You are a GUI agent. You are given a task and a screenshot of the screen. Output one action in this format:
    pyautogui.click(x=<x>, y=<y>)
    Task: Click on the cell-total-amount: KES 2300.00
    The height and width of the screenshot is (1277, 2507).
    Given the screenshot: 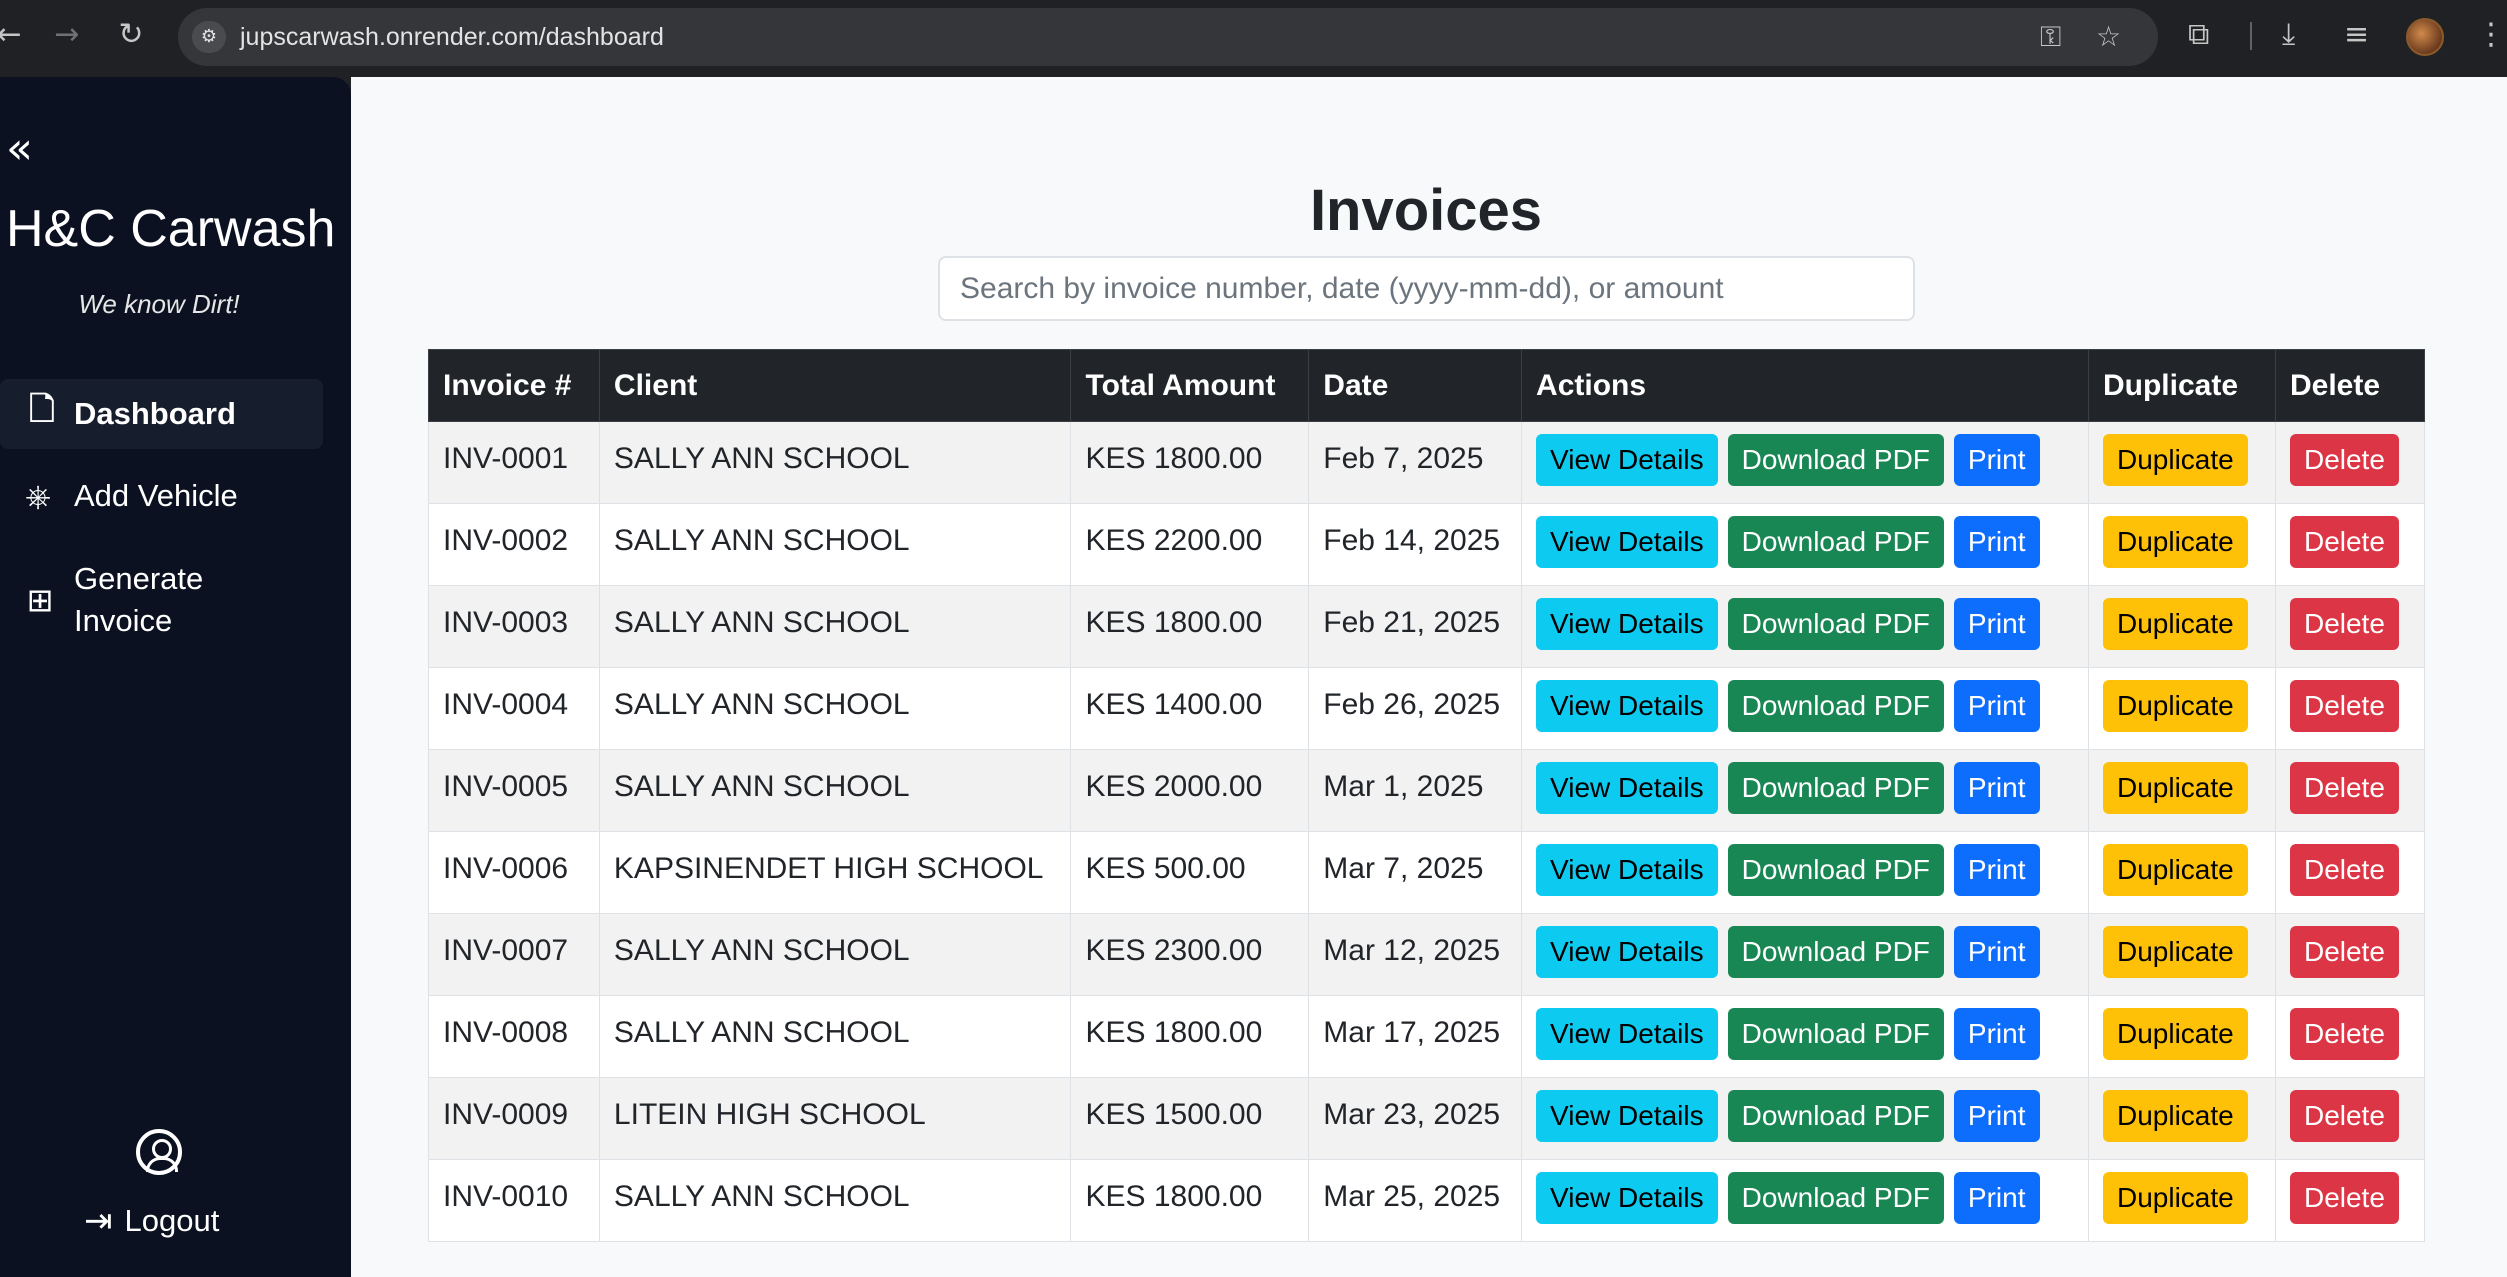 What is the action you would take?
    pyautogui.click(x=1190, y=954)
    